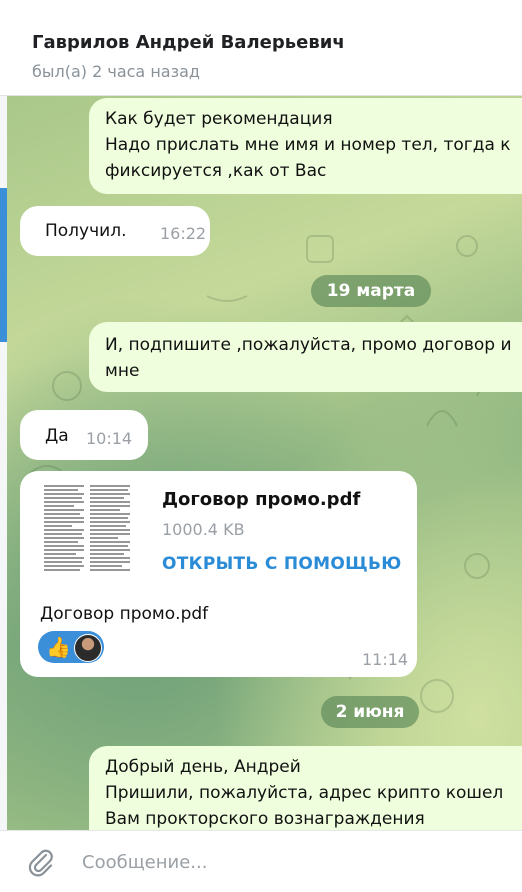 The image size is (522, 892). What do you see at coordinates (261, 500) in the screenshot?
I see `file-name: Договор промо.pdf` at bounding box center [261, 500].